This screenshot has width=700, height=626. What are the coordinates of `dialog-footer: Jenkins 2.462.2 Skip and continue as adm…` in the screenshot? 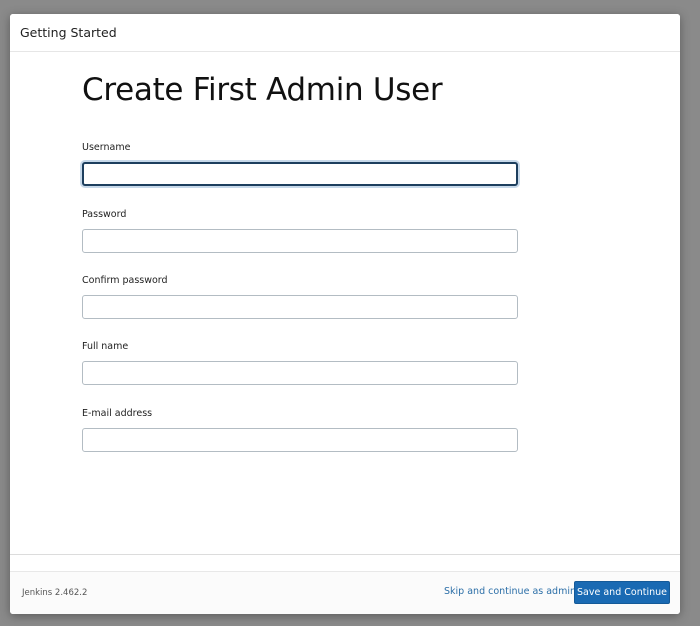 It's located at (345, 593).